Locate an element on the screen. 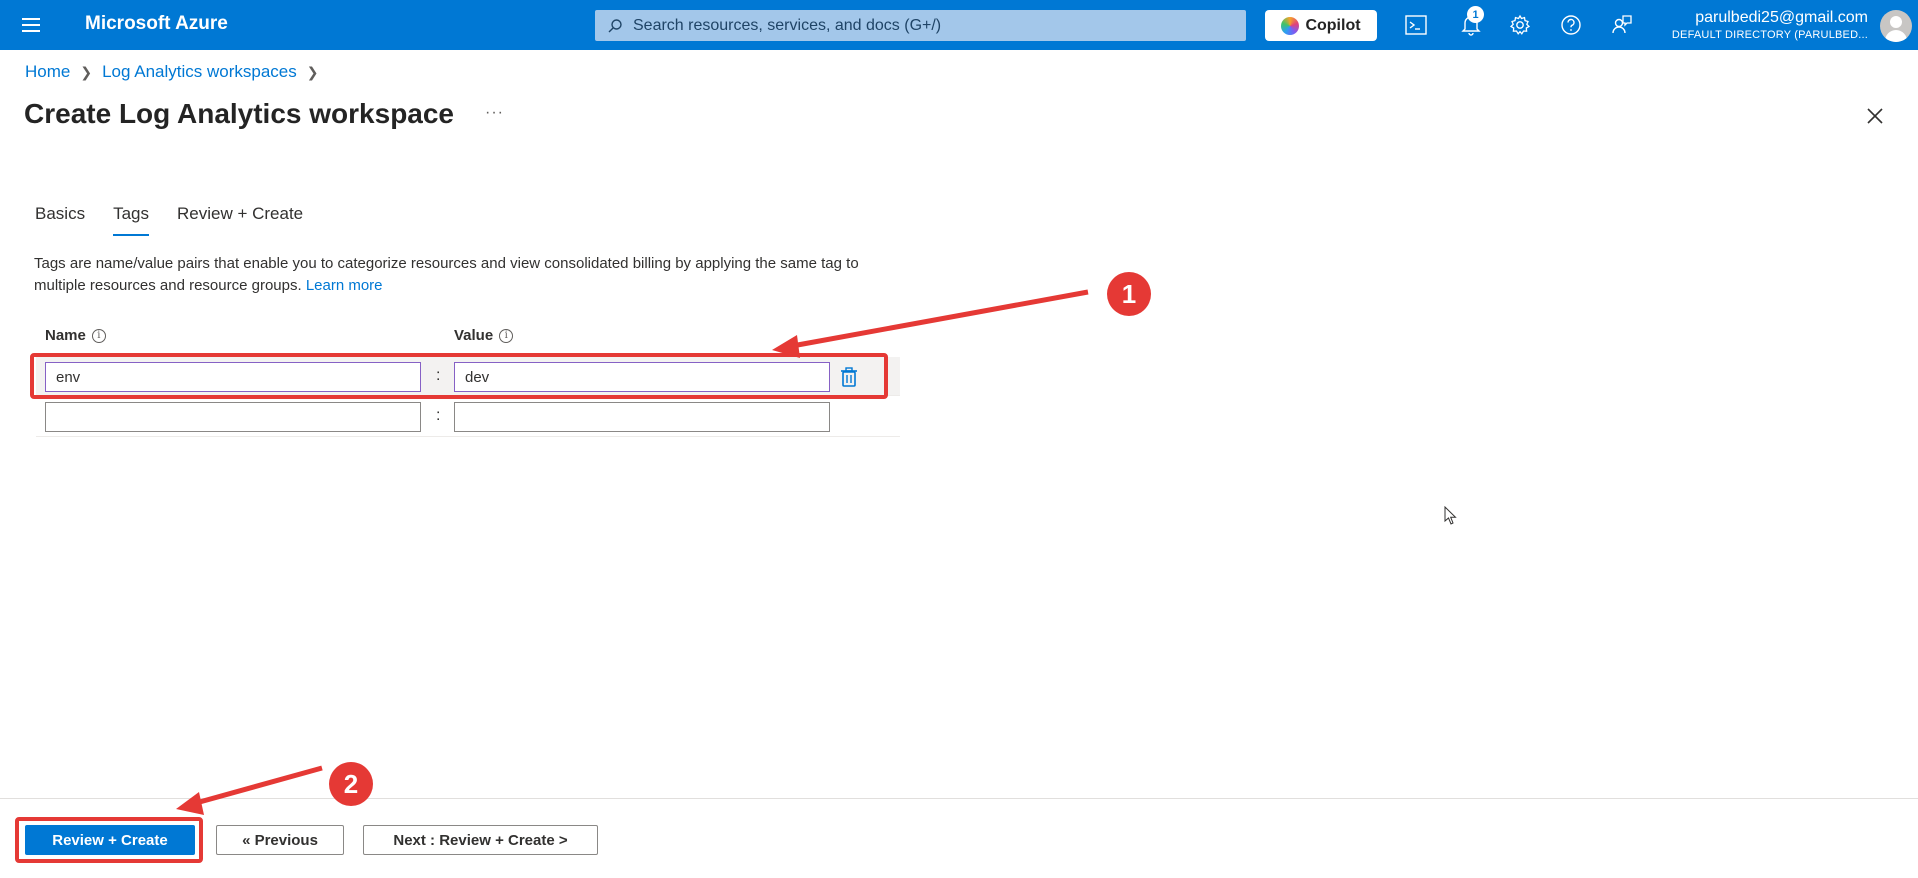 The height and width of the screenshot is (878, 1918). copilot-button: Copilot is located at coordinates (1321, 25).